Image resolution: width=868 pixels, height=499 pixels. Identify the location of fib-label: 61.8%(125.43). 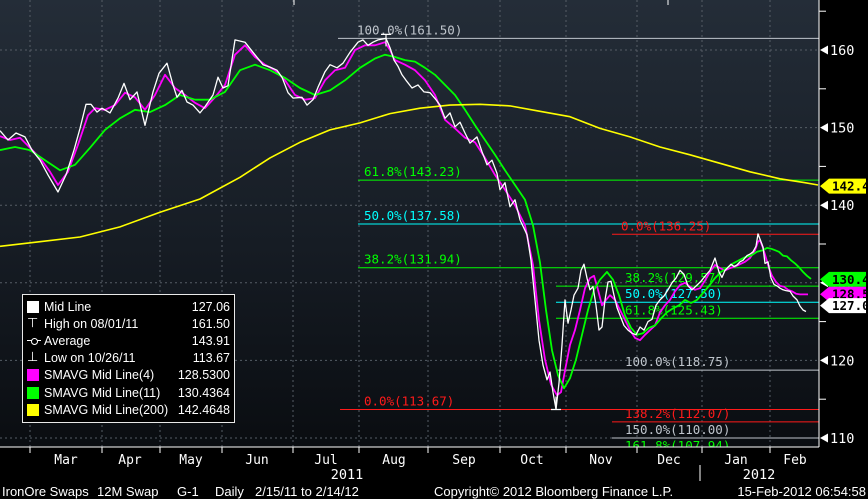
(674, 309).